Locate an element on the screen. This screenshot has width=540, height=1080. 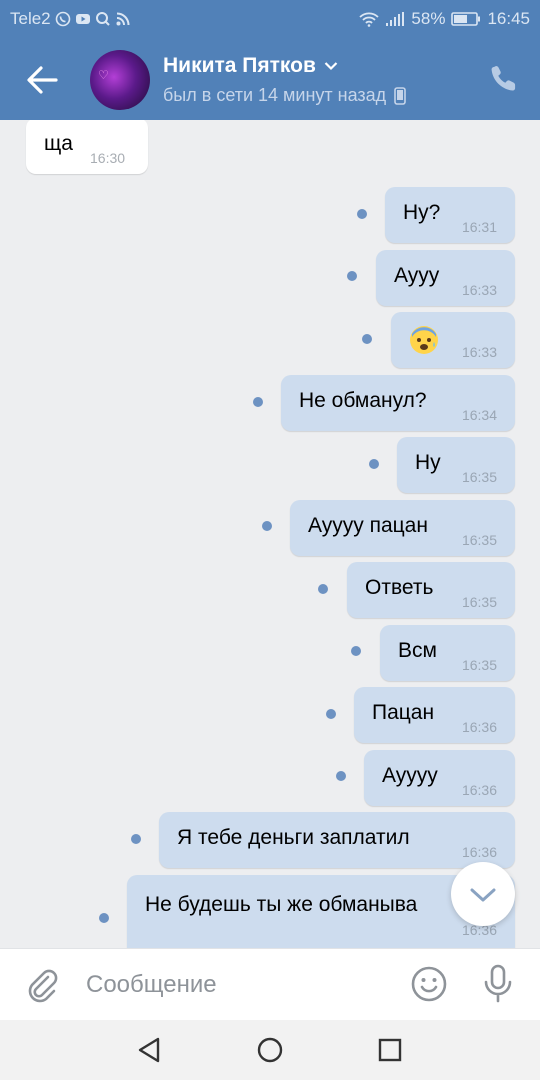
message-text: Пацан is located at coordinates (403, 712).